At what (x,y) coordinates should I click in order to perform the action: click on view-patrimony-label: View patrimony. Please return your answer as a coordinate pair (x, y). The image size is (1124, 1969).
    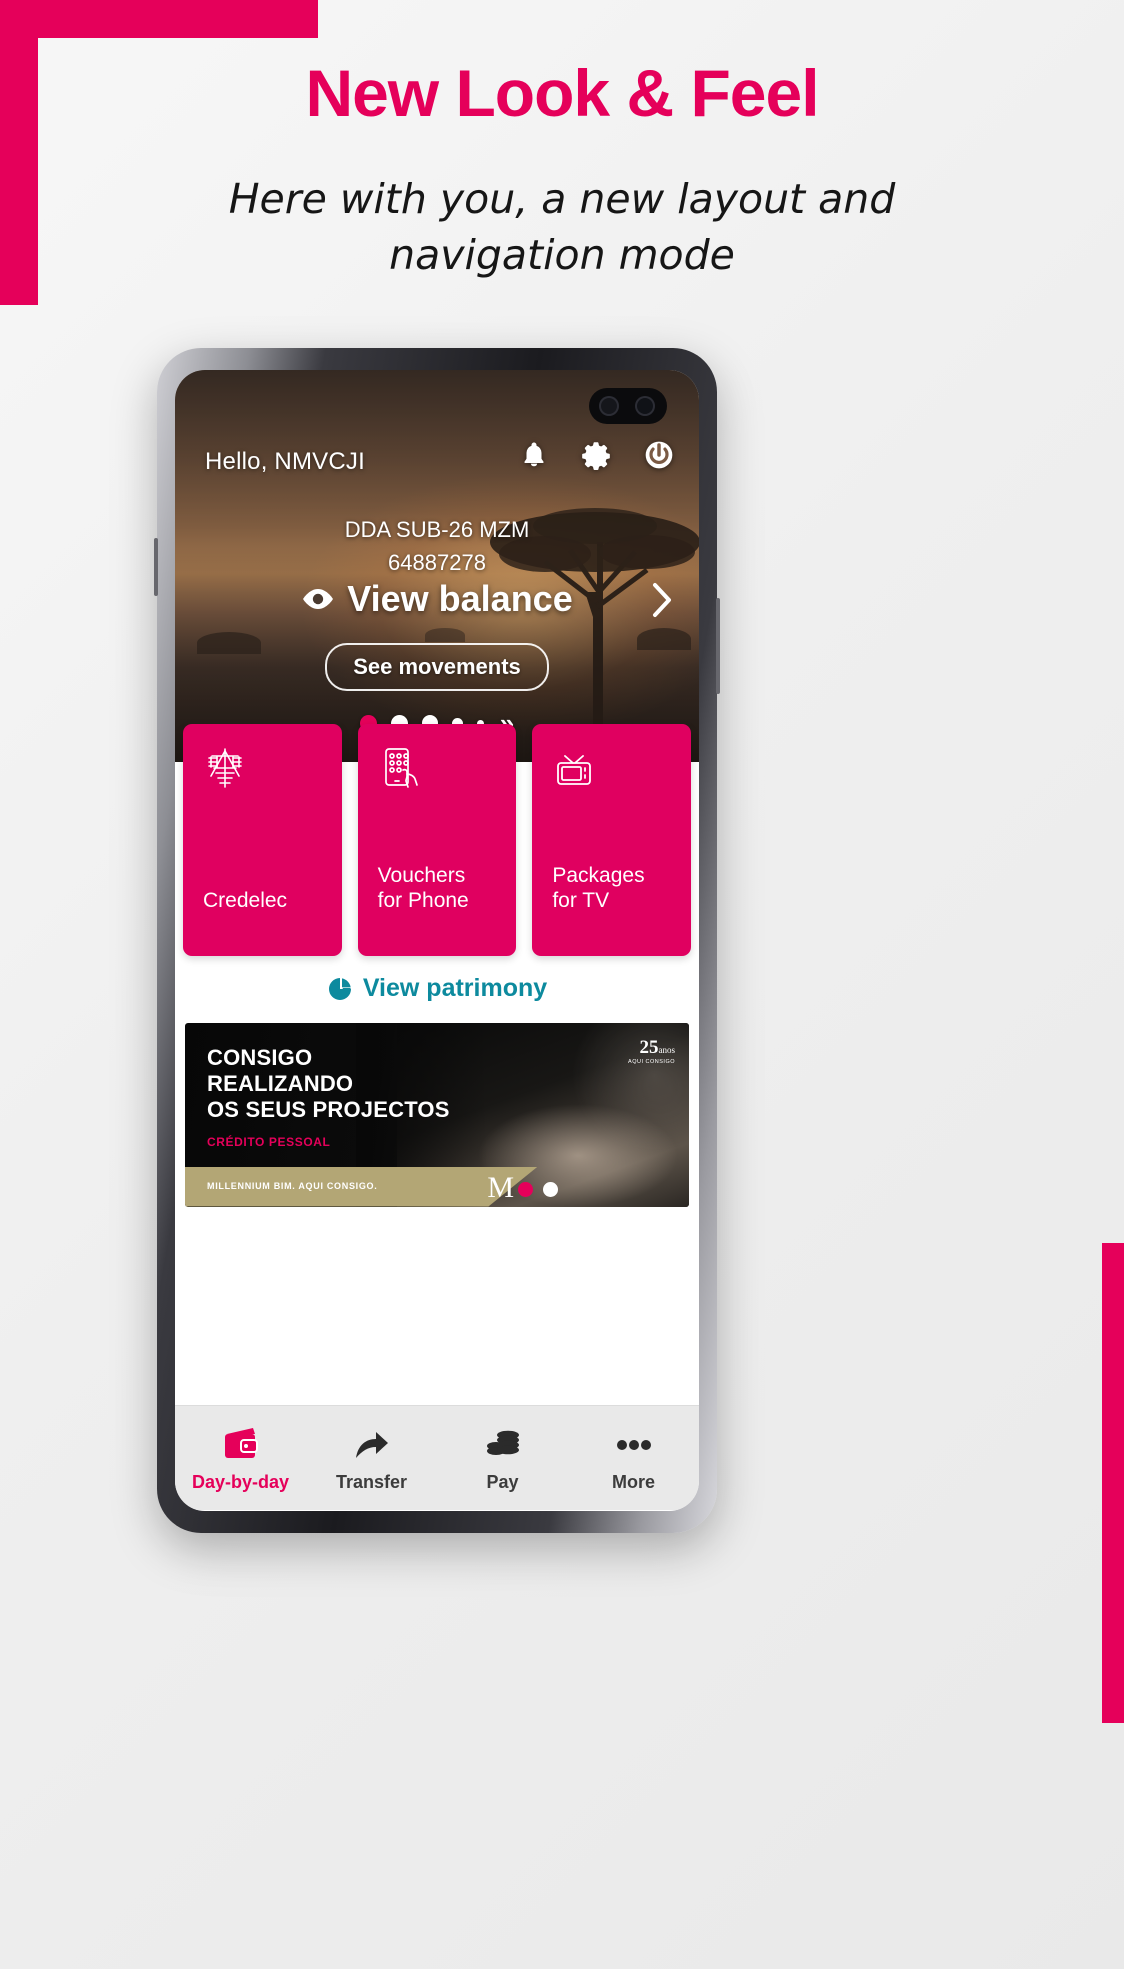
    Looking at the image, I should click on (455, 988).